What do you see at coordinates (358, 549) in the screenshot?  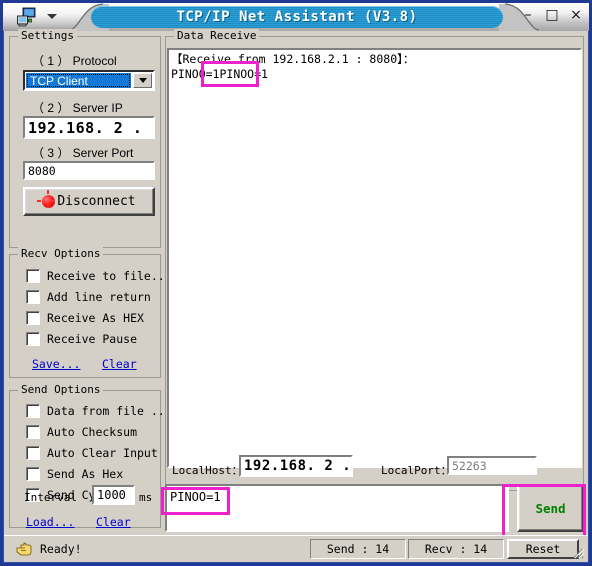 I see `status-send-count: Send : 14` at bounding box center [358, 549].